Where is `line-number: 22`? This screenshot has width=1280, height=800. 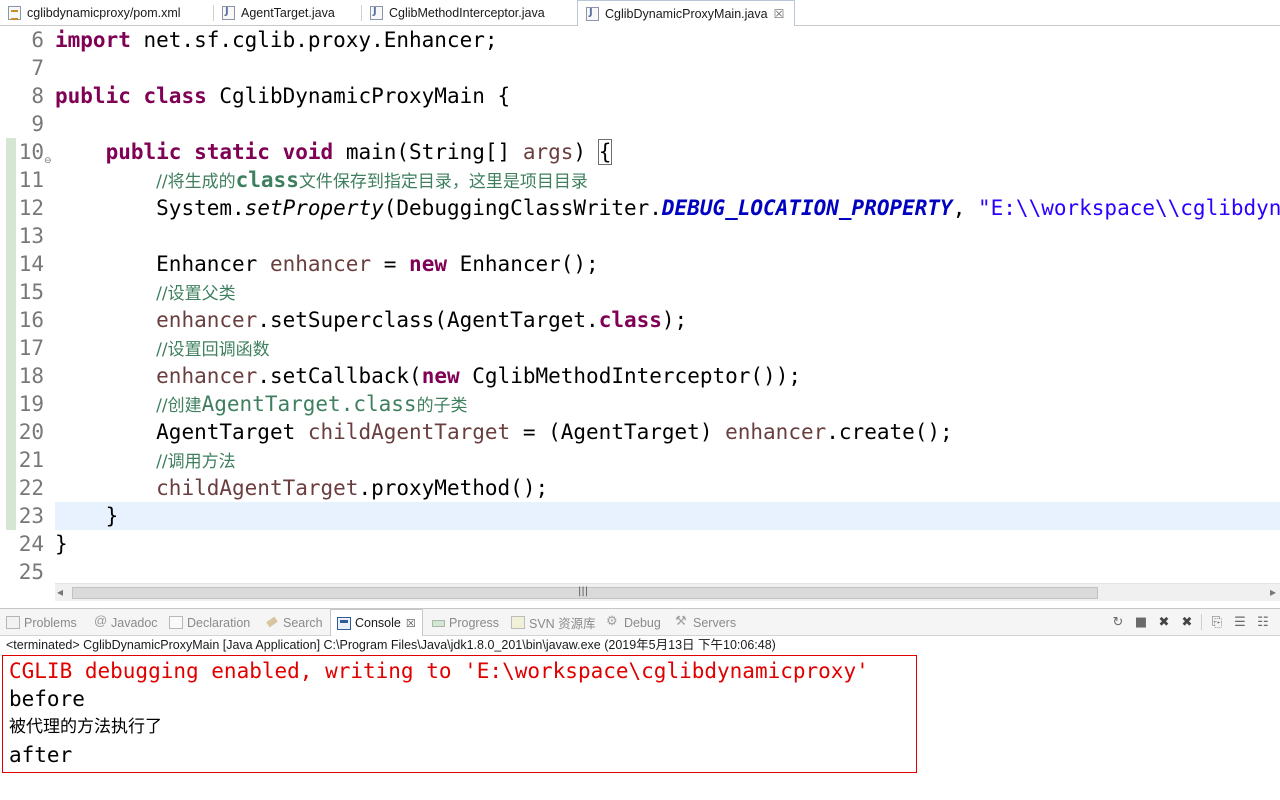
line-number: 22 is located at coordinates (31, 488).